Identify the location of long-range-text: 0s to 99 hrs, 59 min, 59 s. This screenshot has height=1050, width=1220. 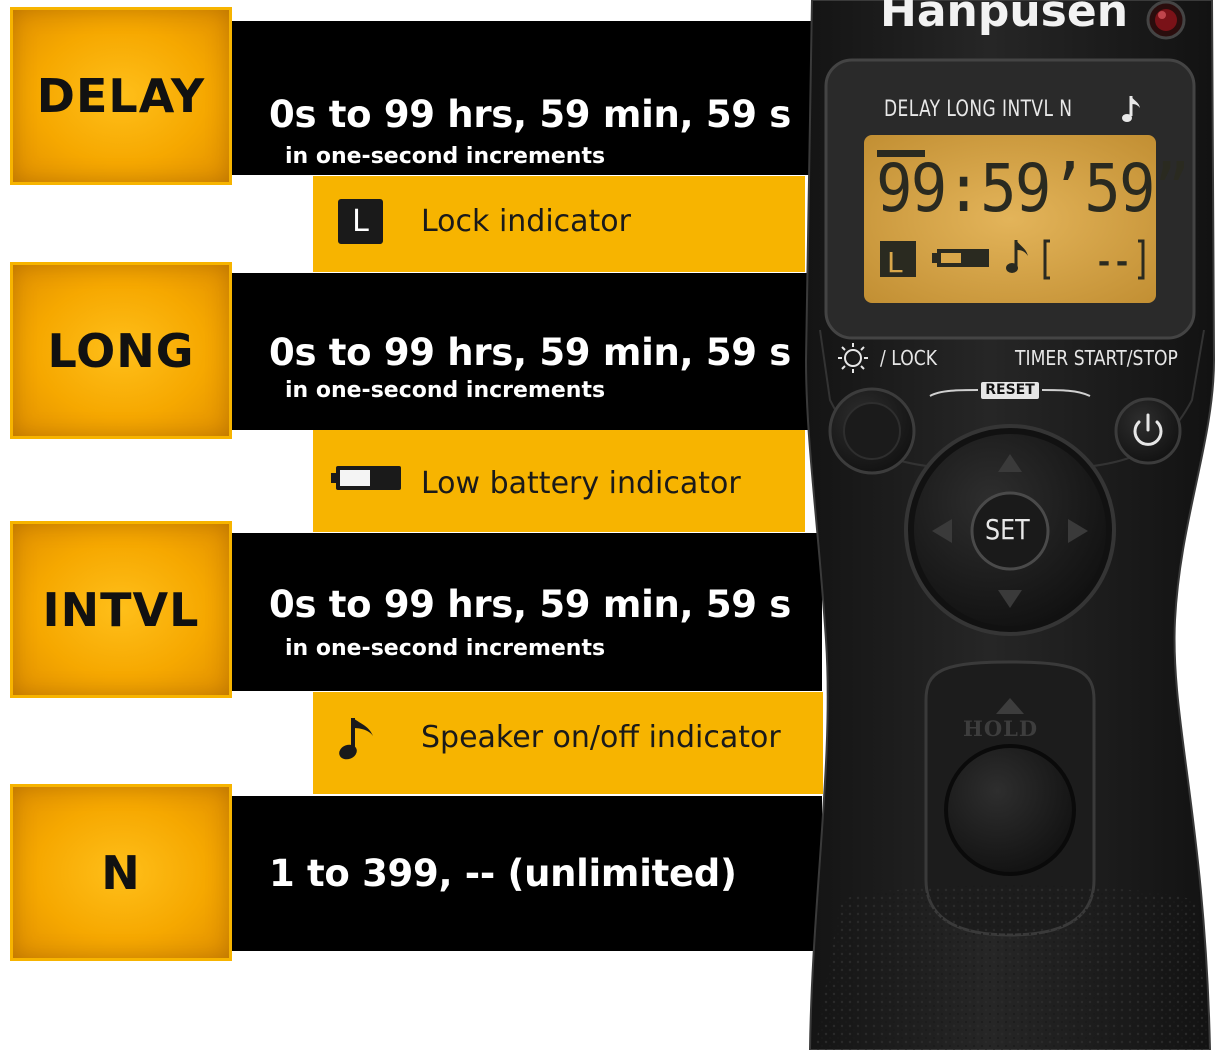
(530, 352).